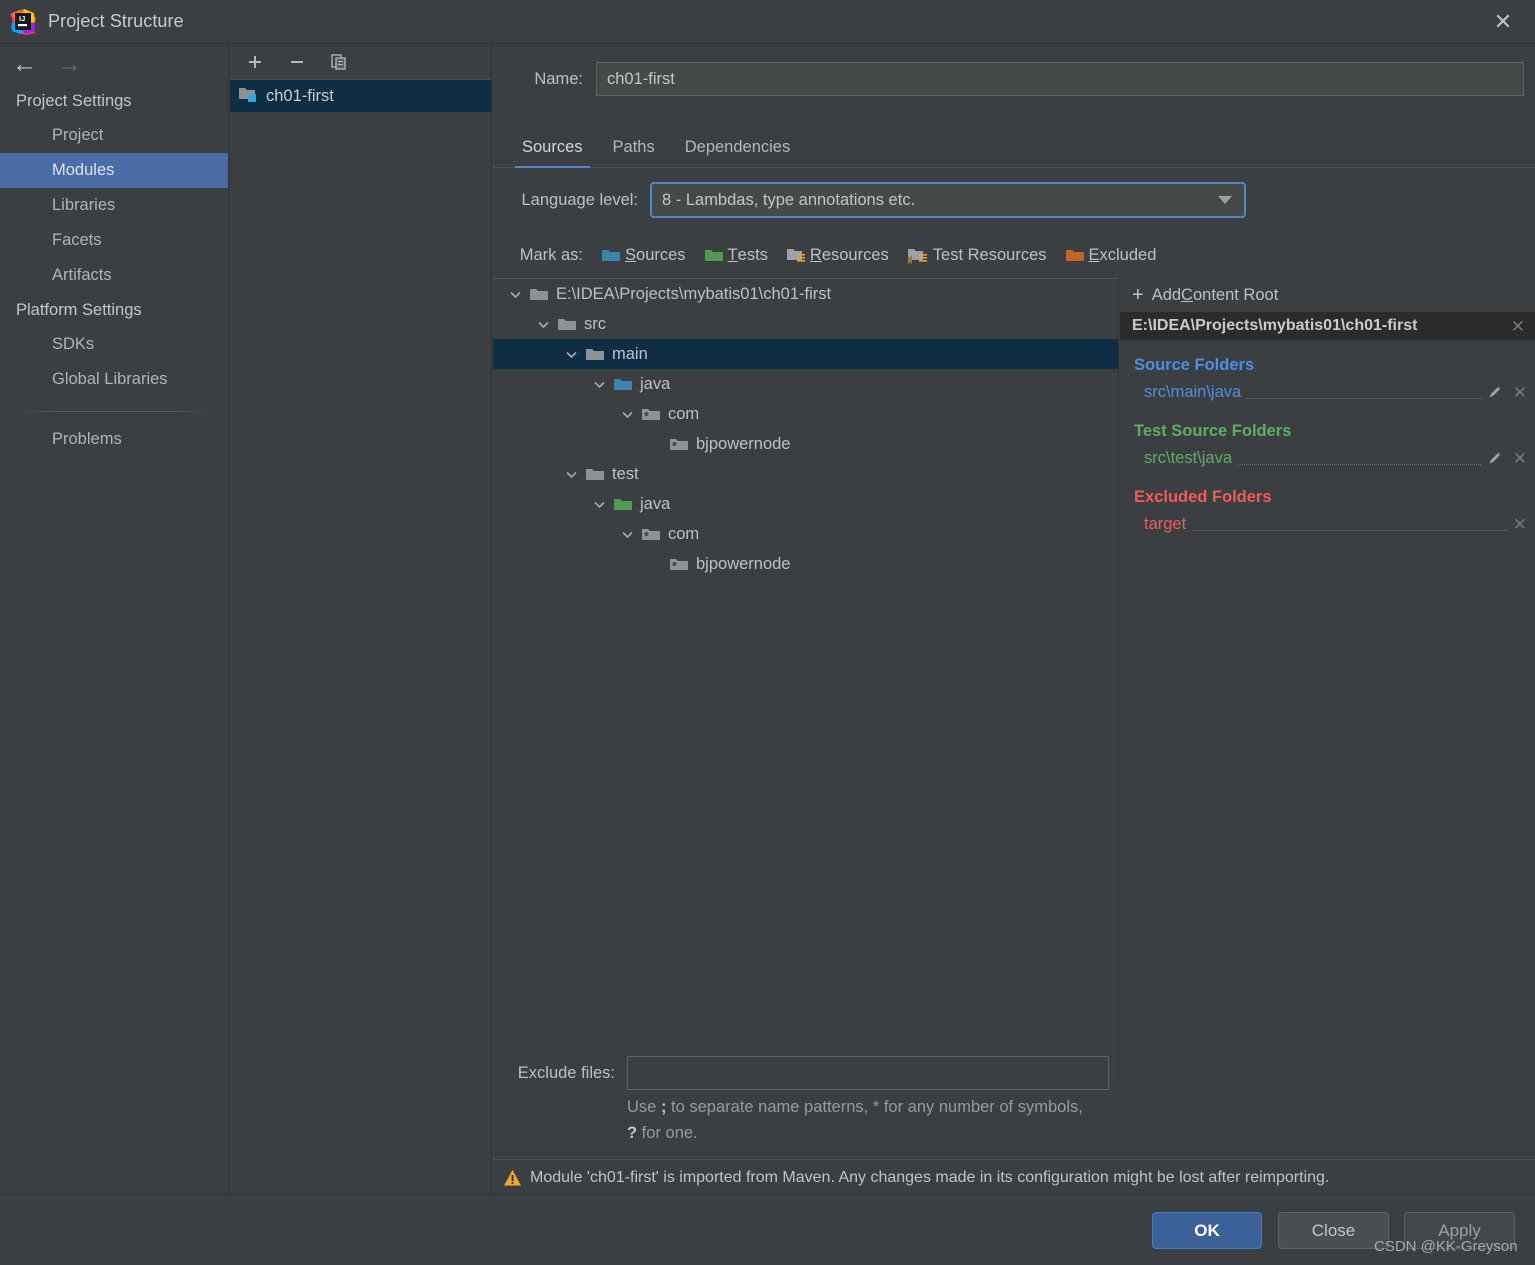 This screenshot has width=1535, height=1265. What do you see at coordinates (868, 1073) in the screenshot?
I see `exclude-files-input` at bounding box center [868, 1073].